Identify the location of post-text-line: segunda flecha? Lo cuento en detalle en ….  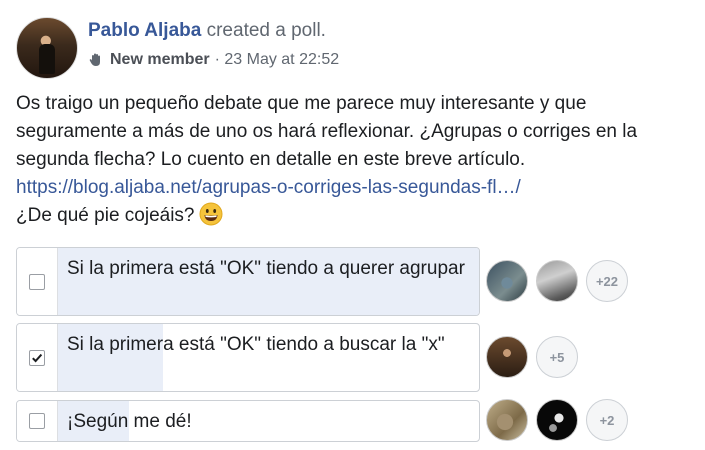
(271, 159).